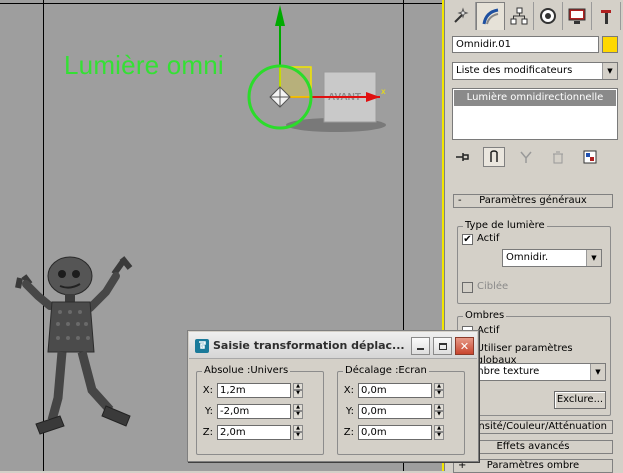 This screenshot has width=623, height=473. I want to click on targeted-checkbox: Ciblée, so click(485, 287).